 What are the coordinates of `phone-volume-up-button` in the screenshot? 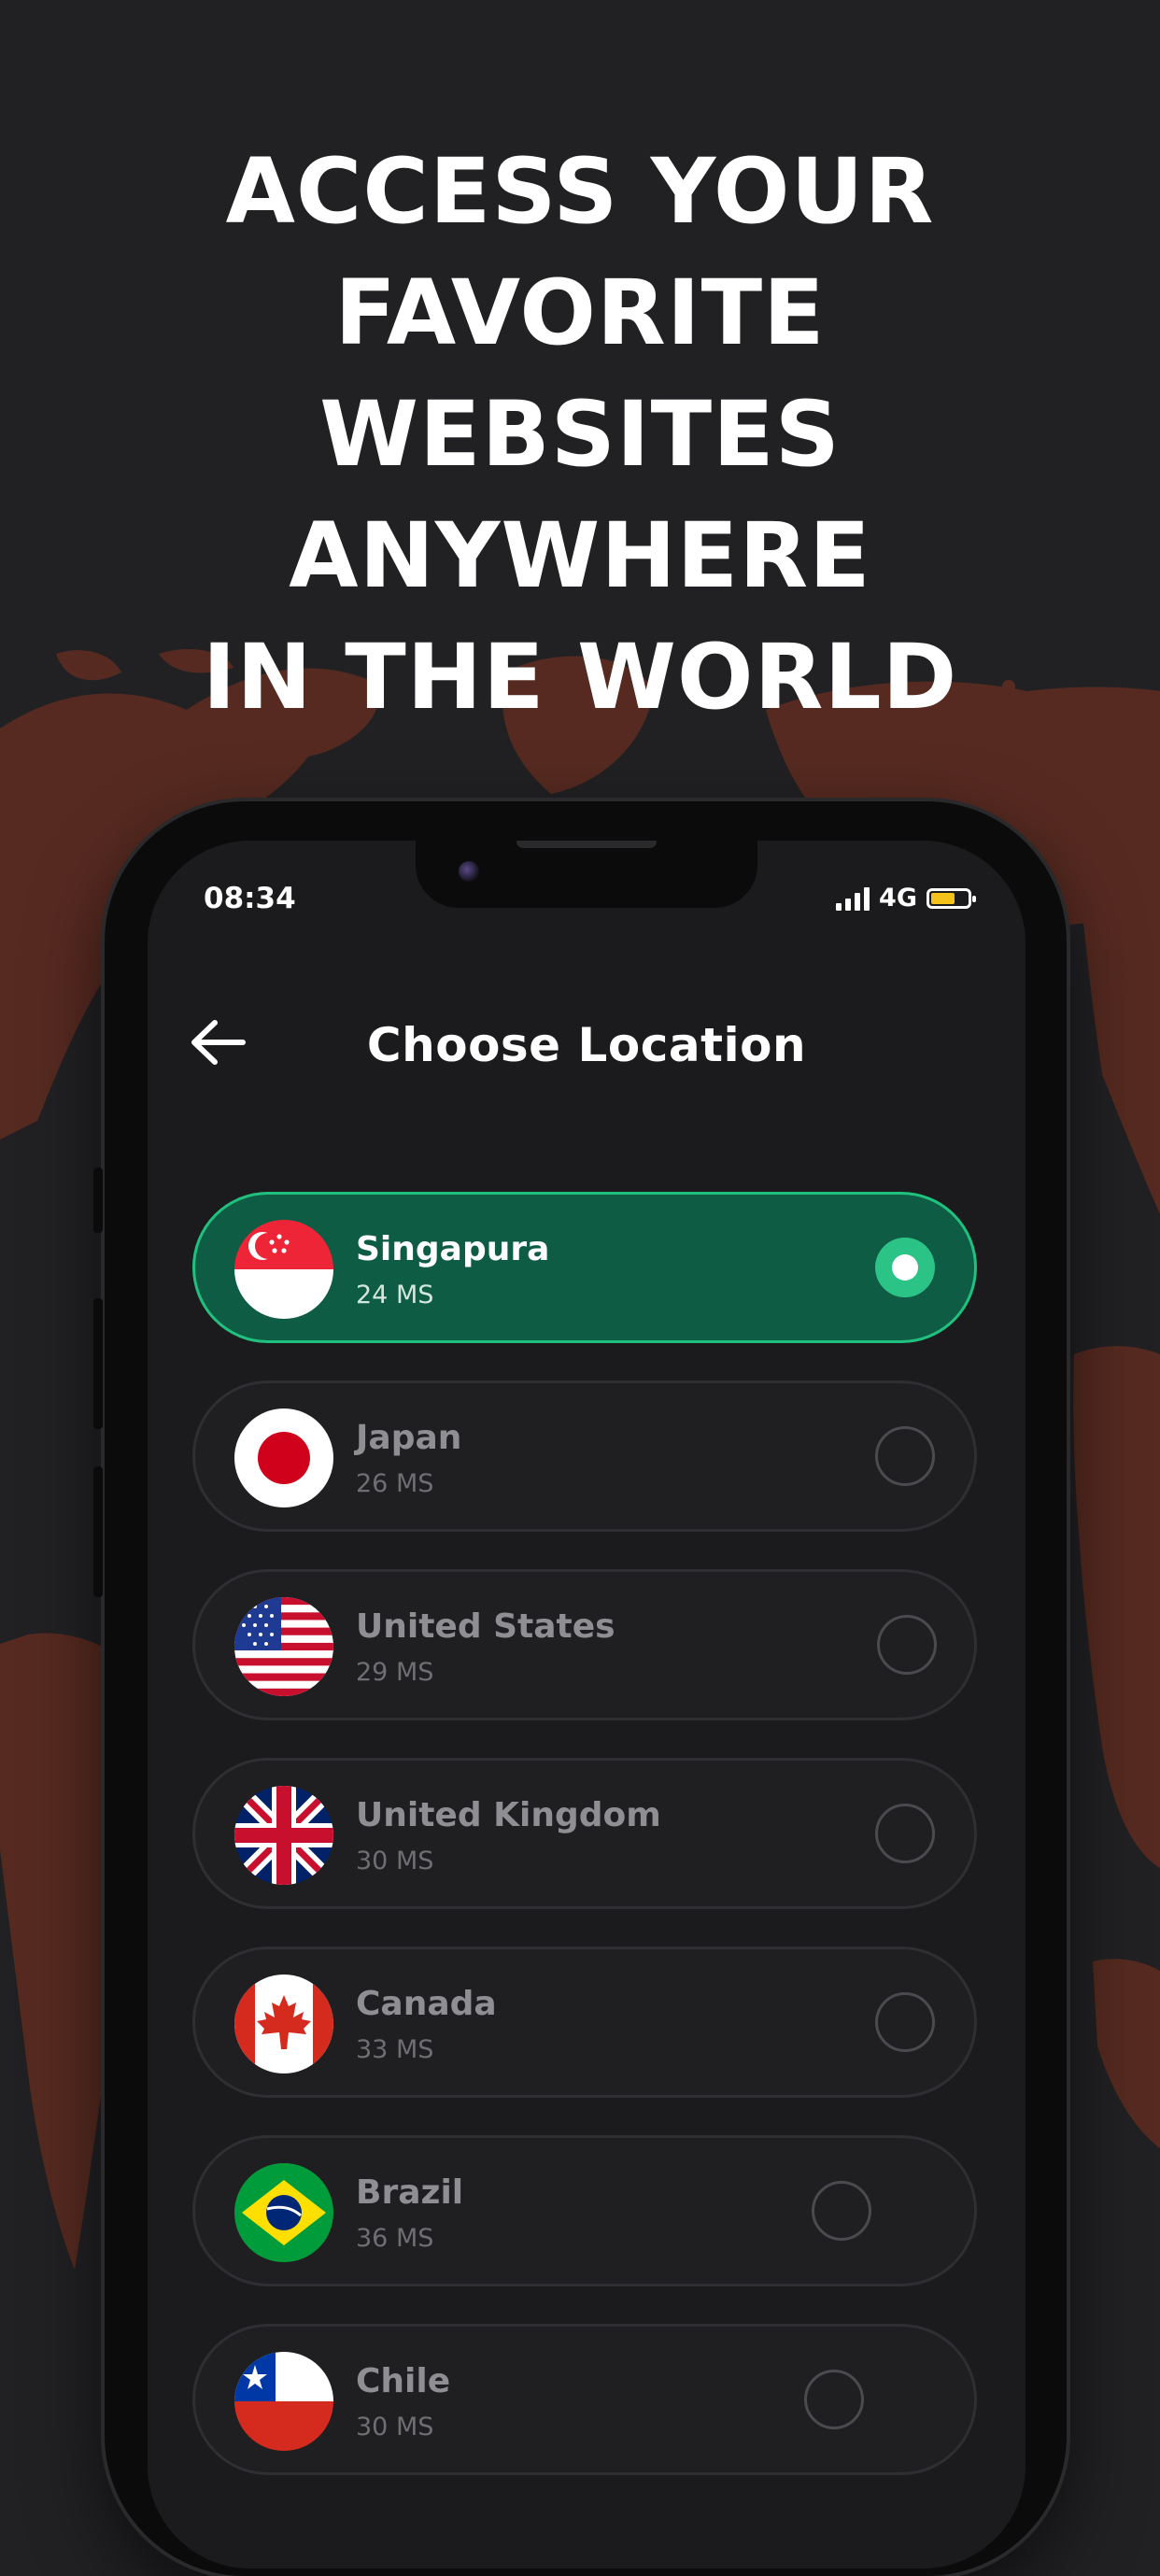 It's located at (98, 1363).